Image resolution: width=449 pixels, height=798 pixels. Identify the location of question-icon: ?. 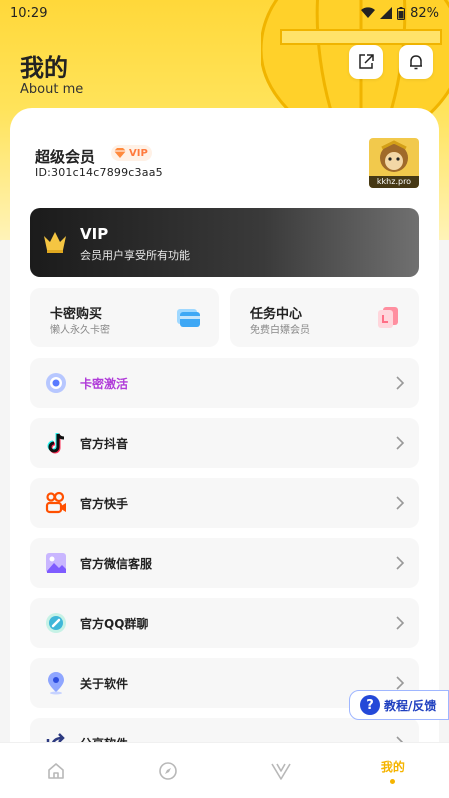
(370, 705).